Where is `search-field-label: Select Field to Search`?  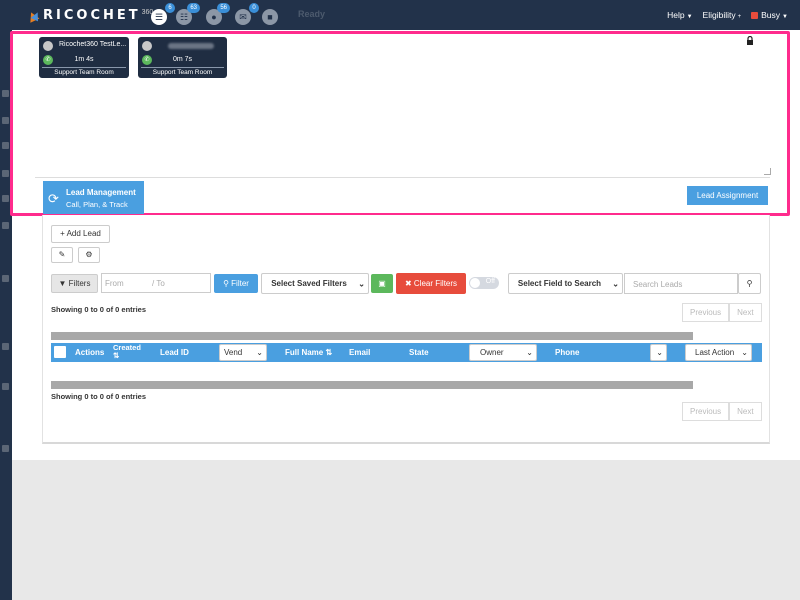
search-field-label: Select Field to Search is located at coordinates (559, 283).